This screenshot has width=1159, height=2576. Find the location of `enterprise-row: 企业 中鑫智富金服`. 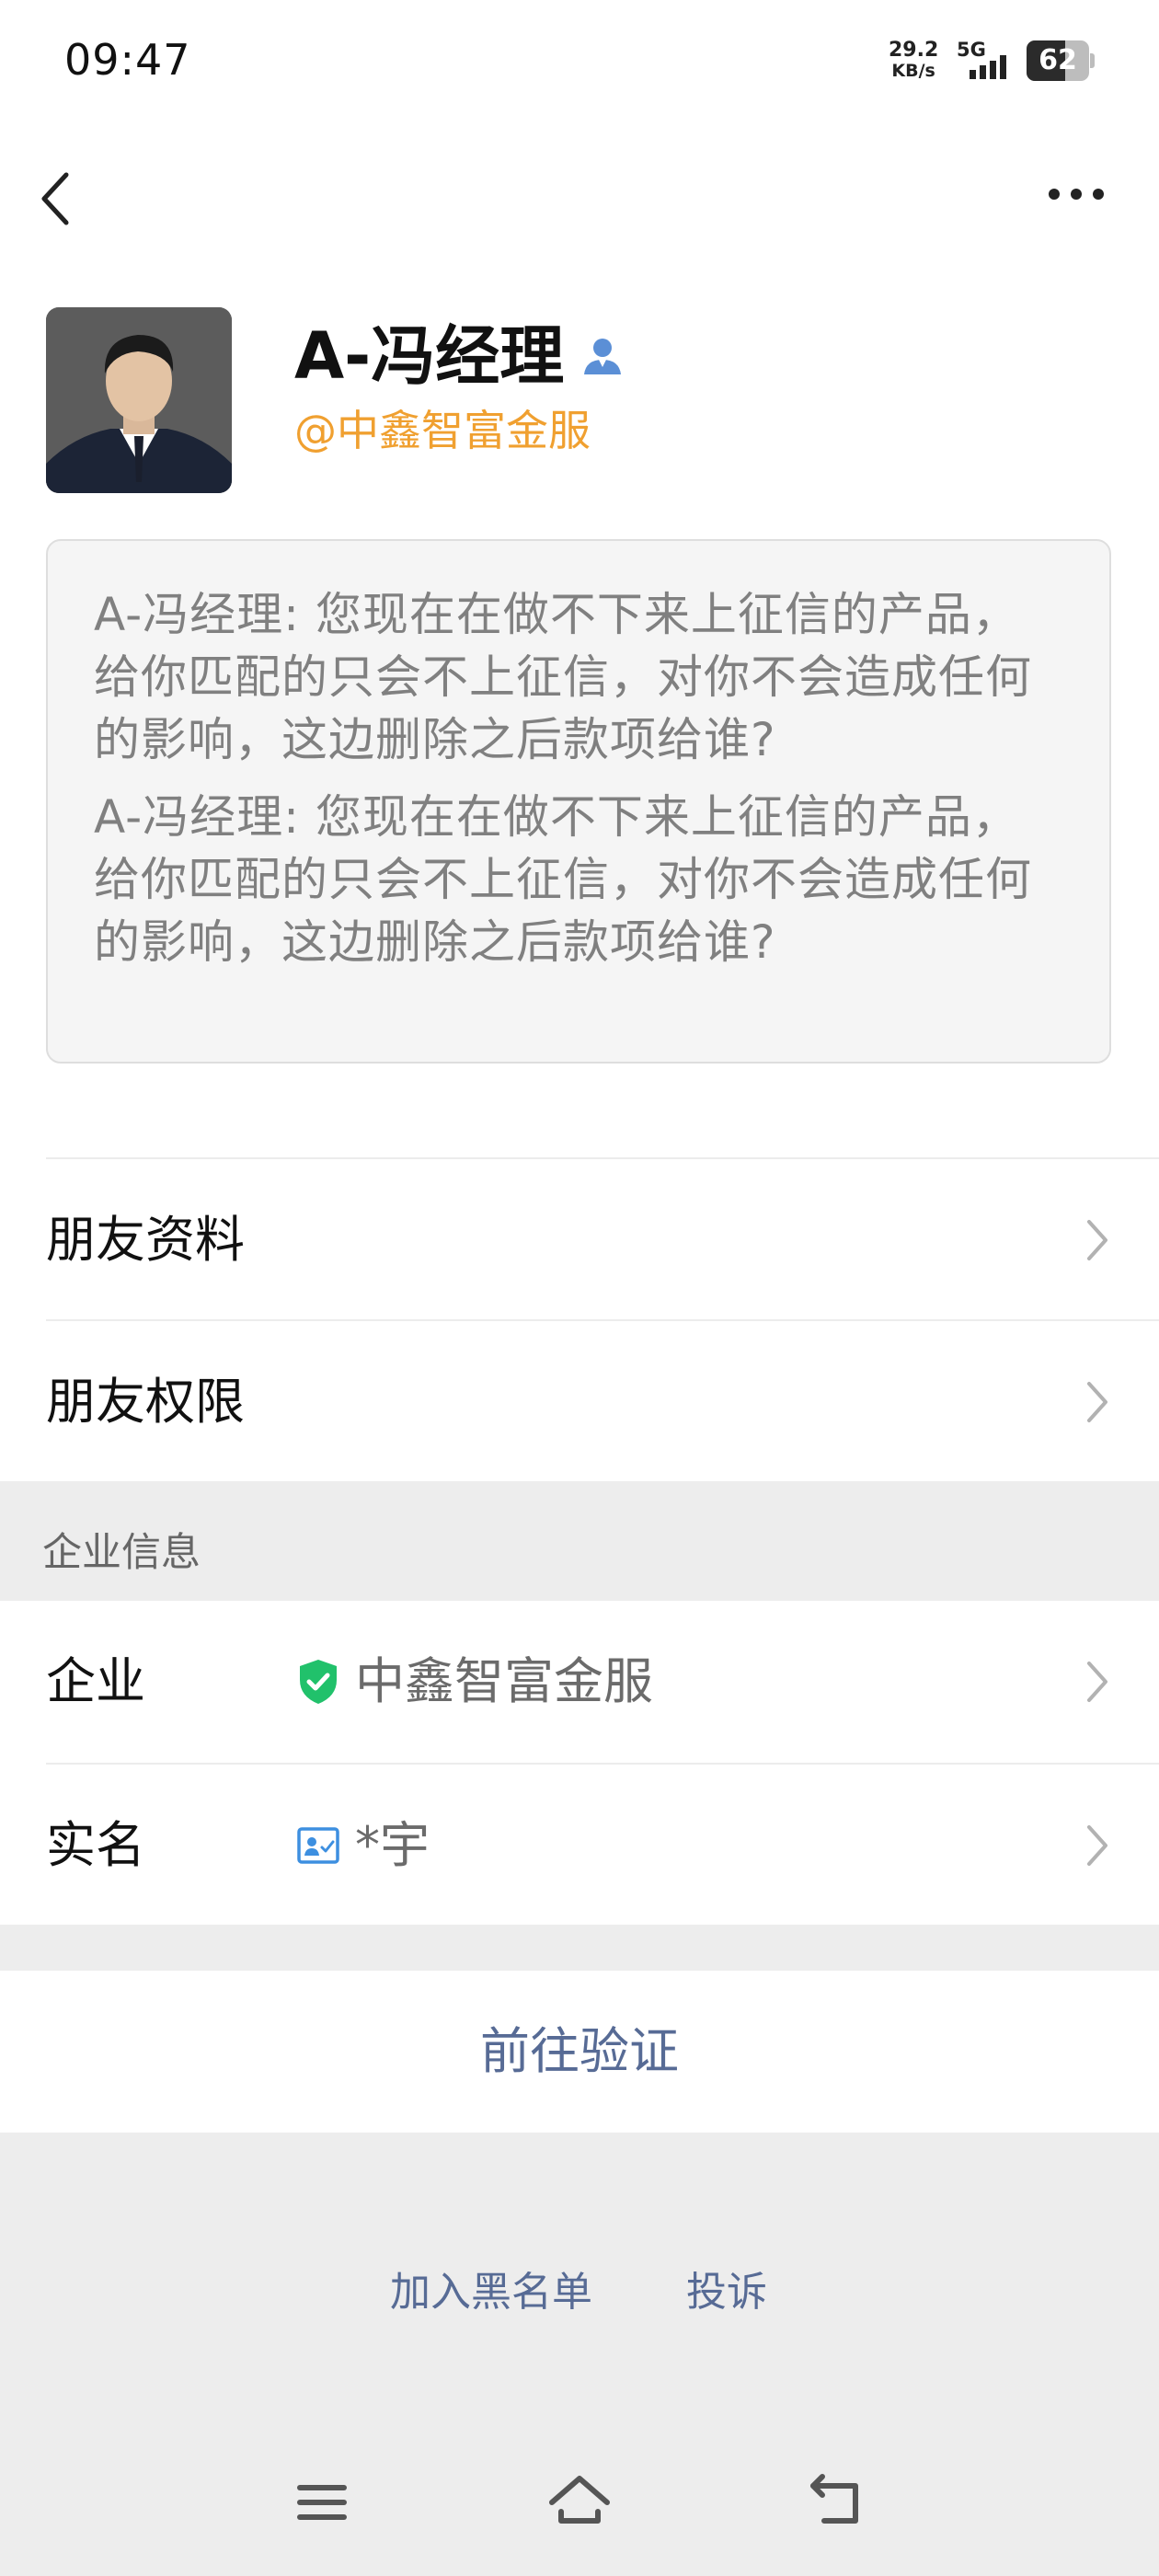

enterprise-row: 企业 中鑫智富金服 is located at coordinates (602, 1681).